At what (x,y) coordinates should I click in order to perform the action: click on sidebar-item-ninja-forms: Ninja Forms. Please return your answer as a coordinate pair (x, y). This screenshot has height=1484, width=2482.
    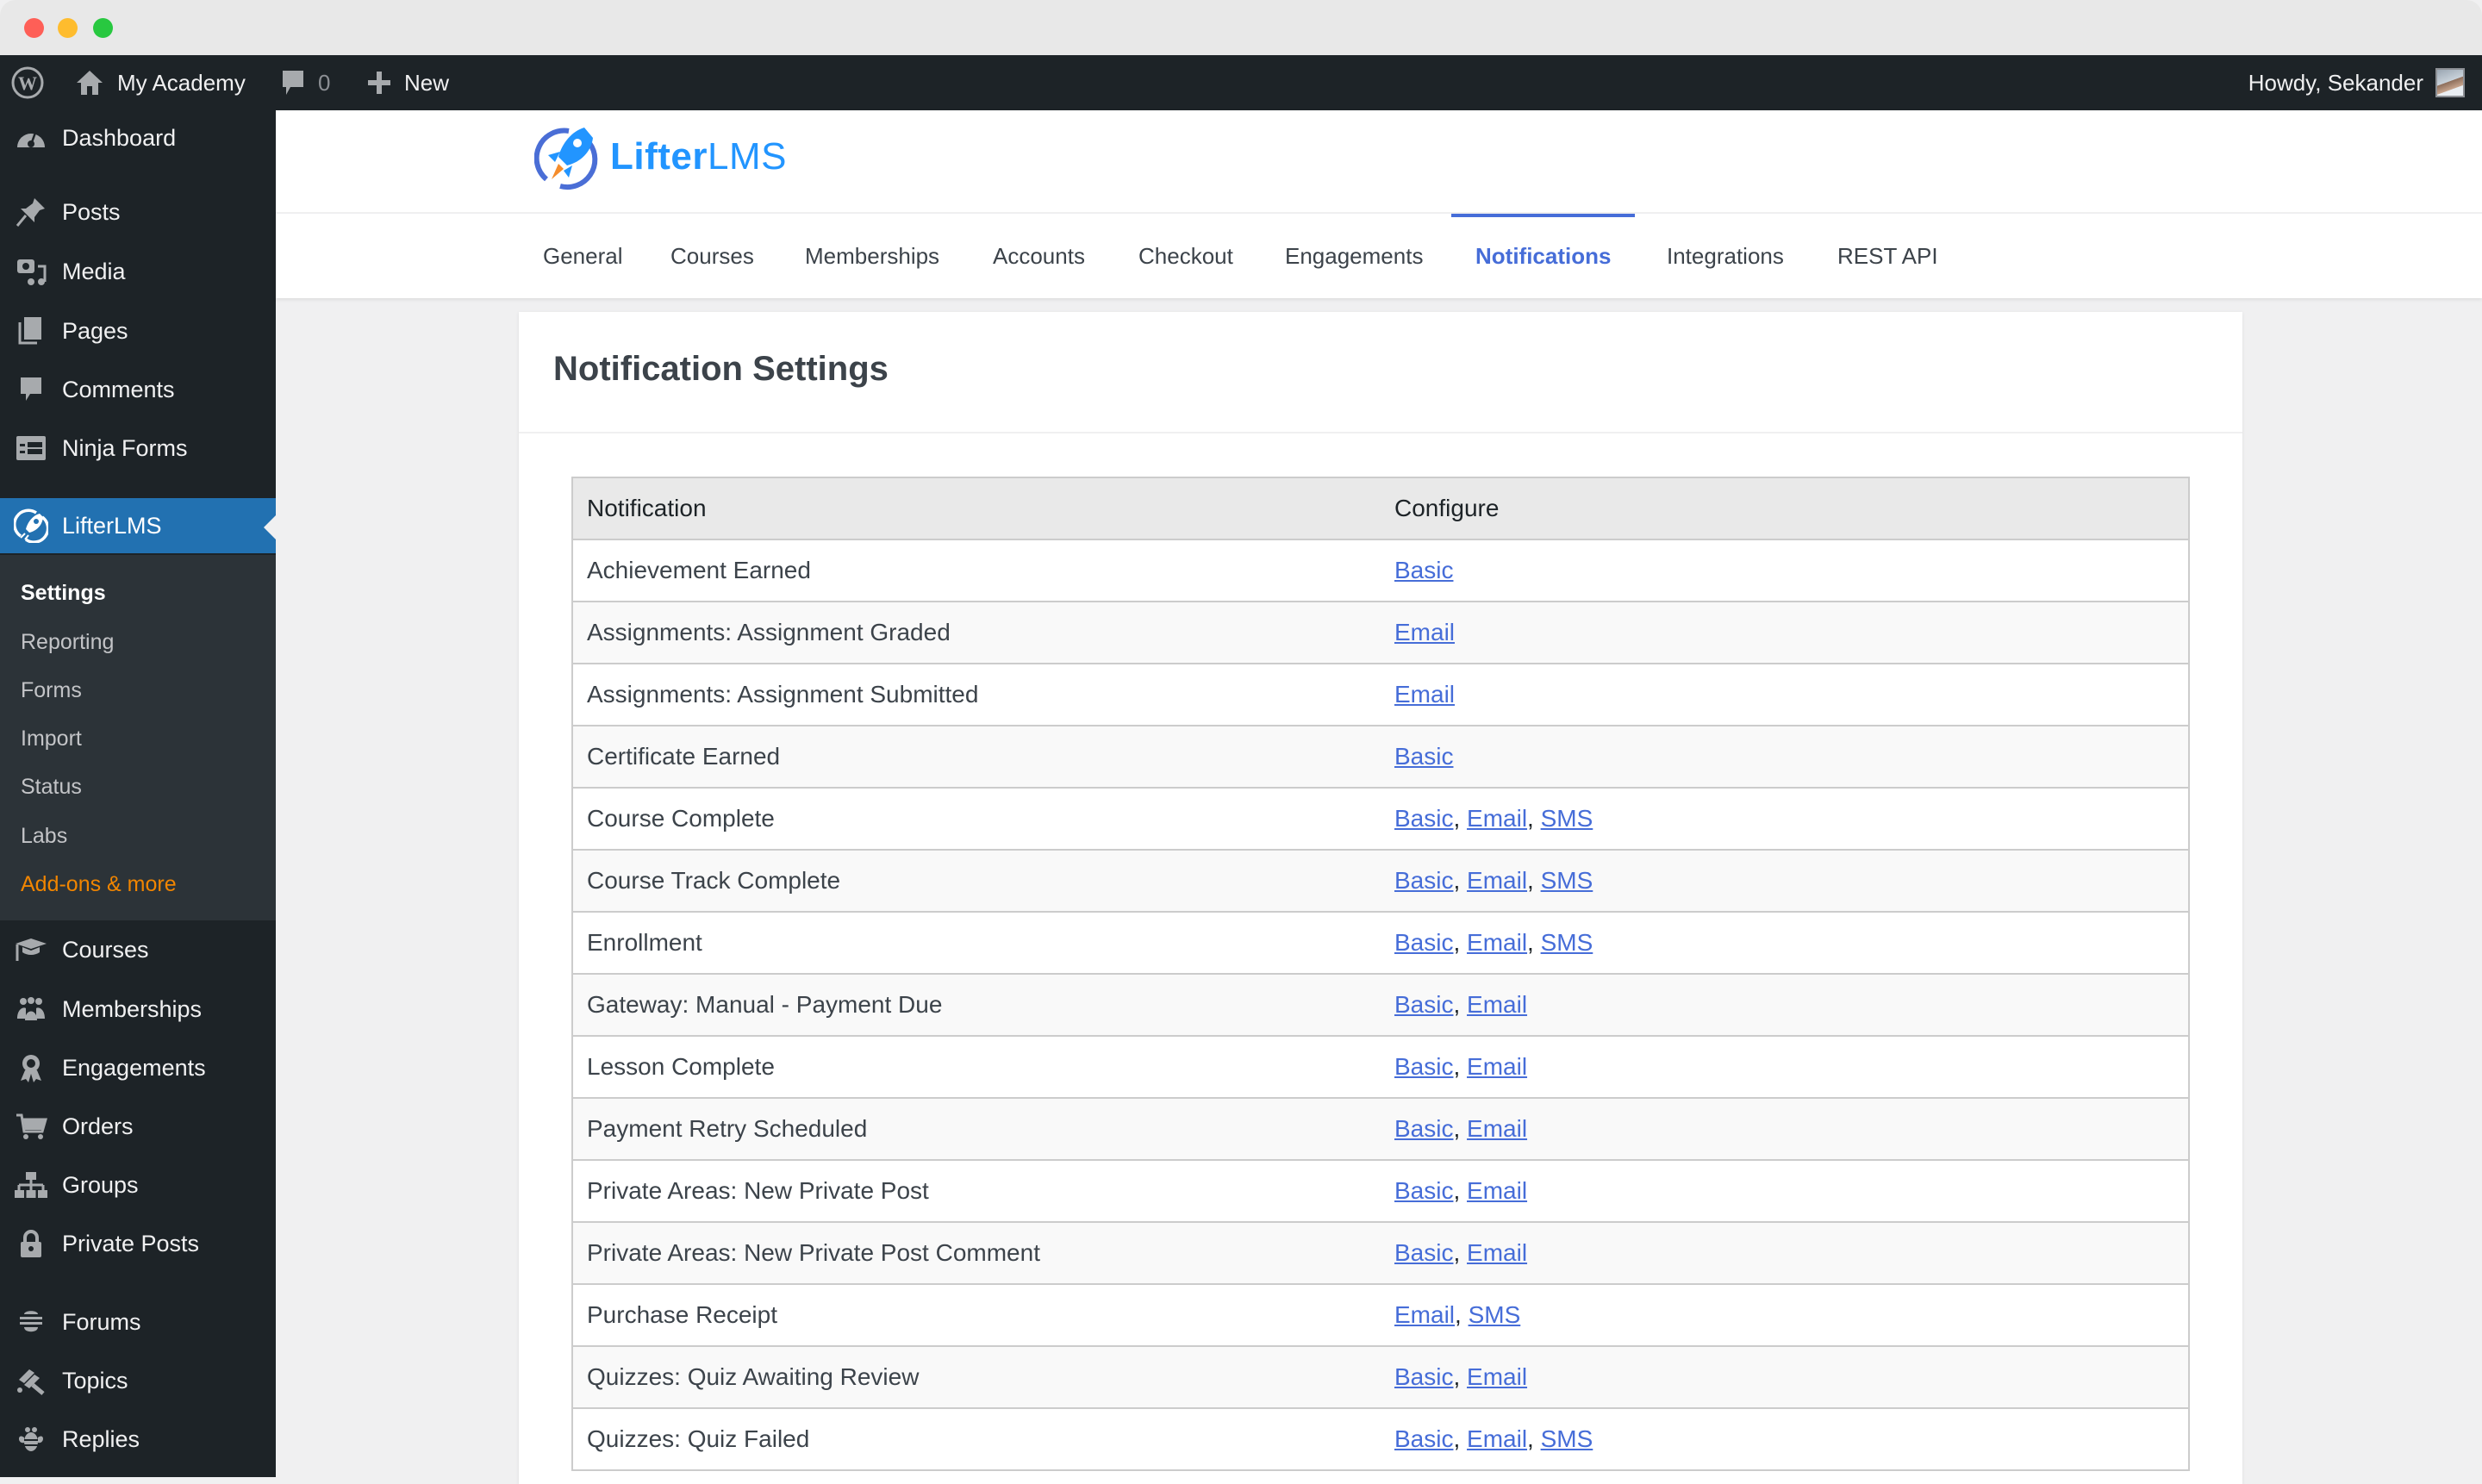
    Looking at the image, I should click on (138, 448).